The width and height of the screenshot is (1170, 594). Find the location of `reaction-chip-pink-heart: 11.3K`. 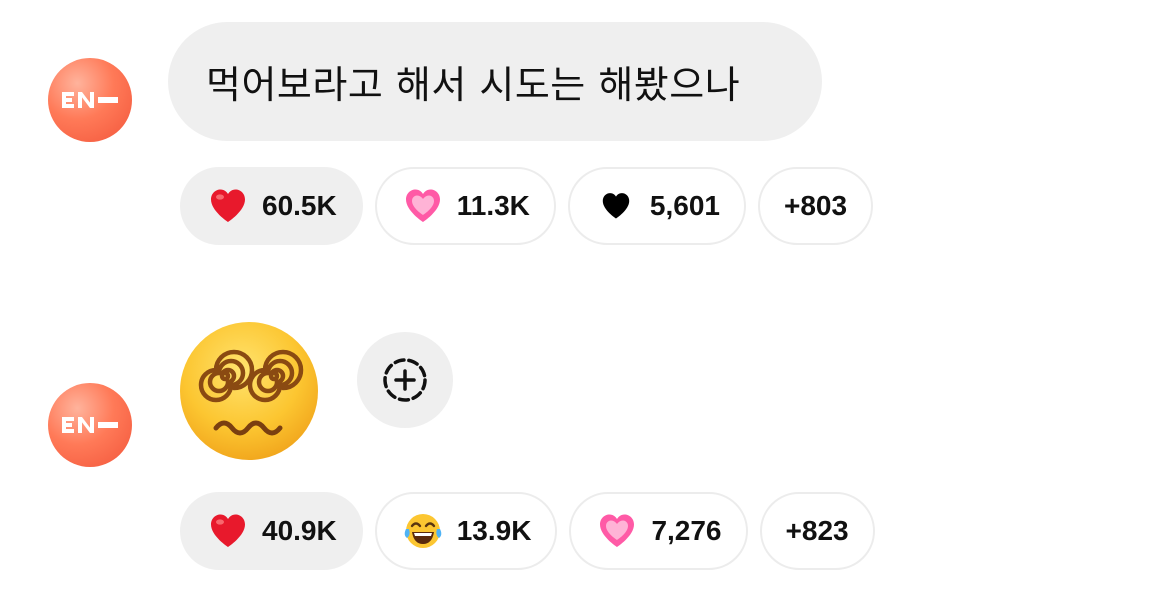

reaction-chip-pink-heart: 11.3K is located at coordinates (465, 206).